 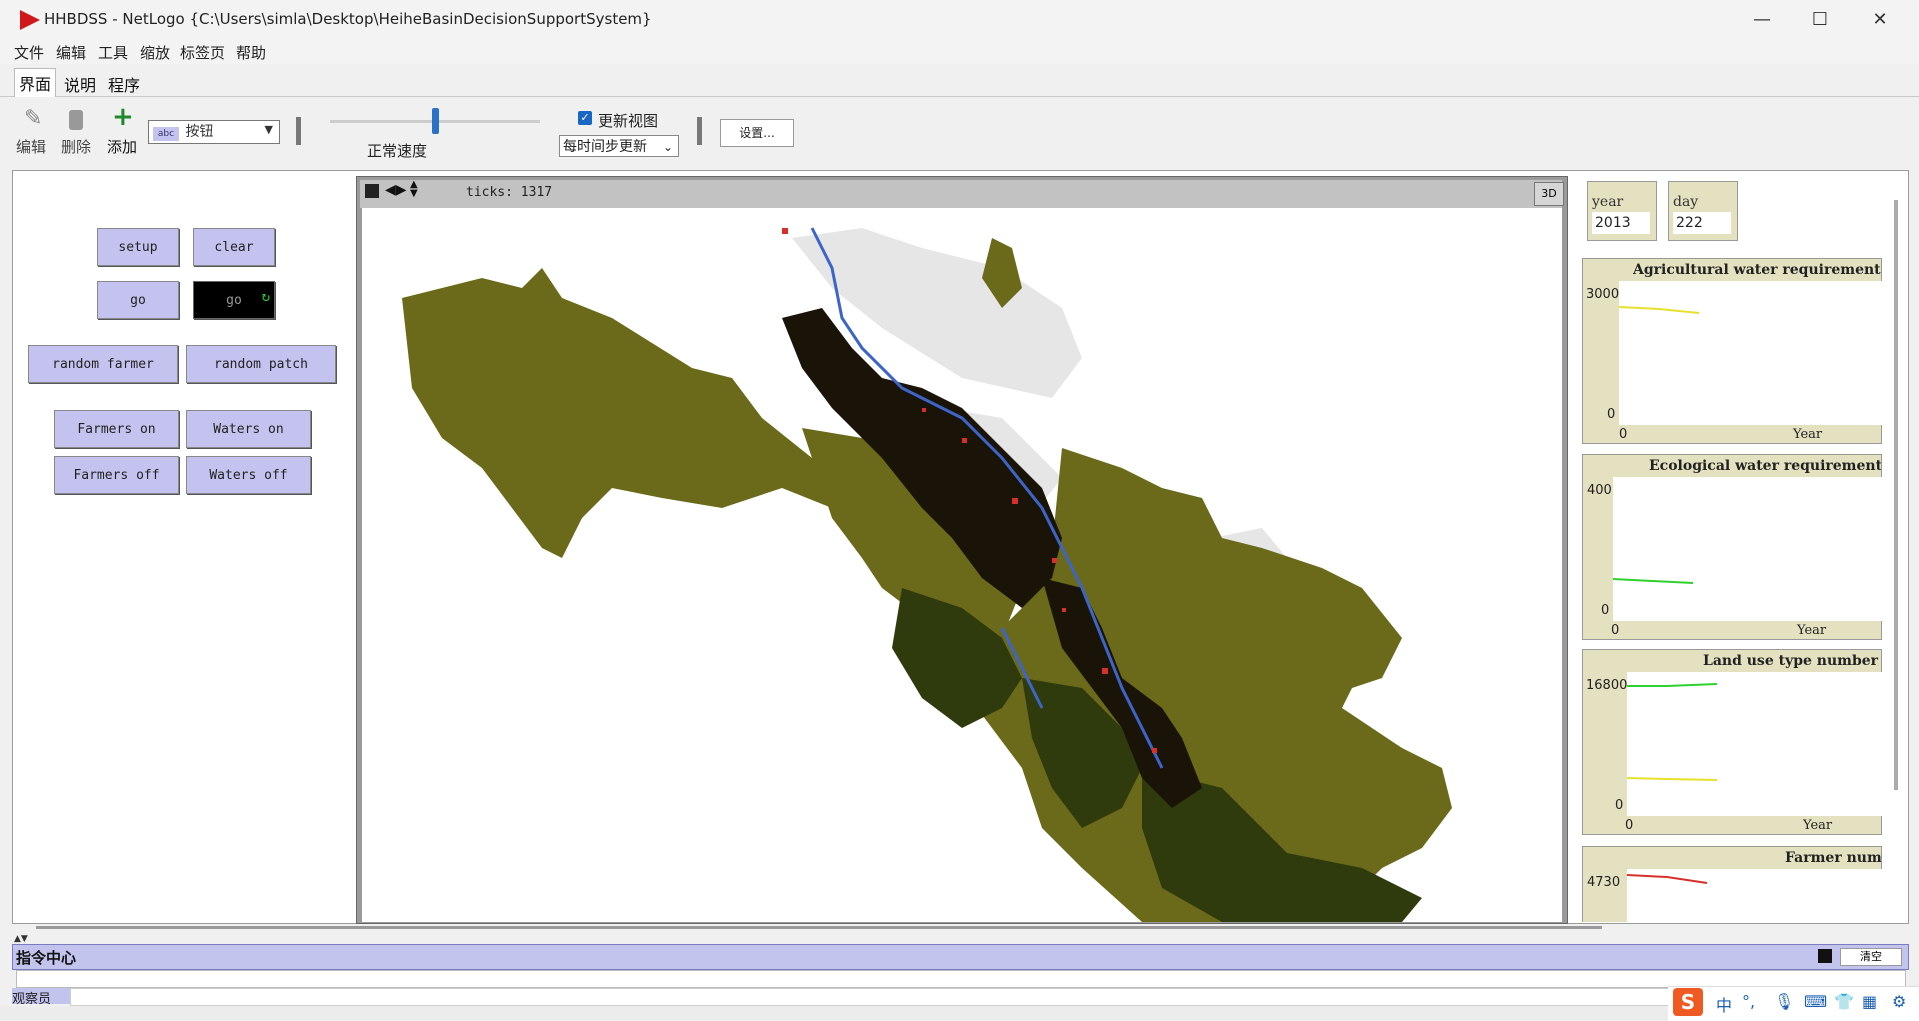 What do you see at coordinates (585, 118) in the screenshot?
I see `update-view-checkbox: ✓` at bounding box center [585, 118].